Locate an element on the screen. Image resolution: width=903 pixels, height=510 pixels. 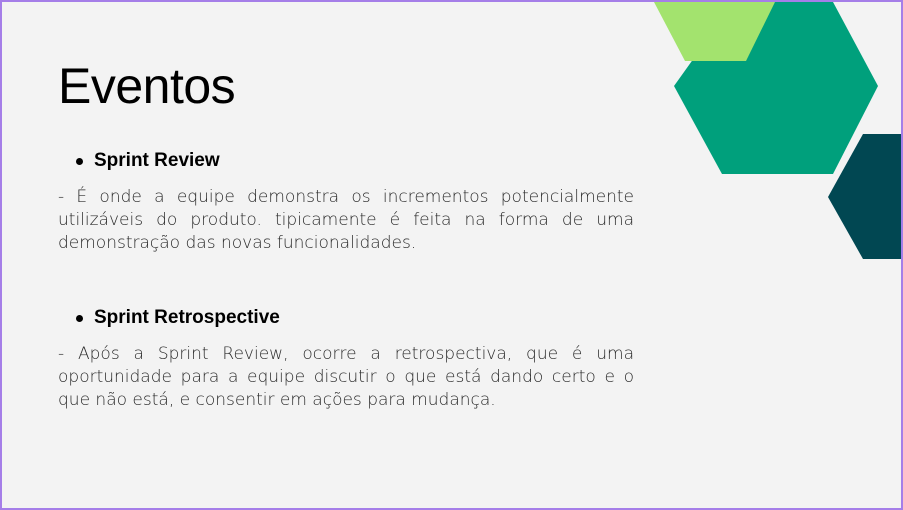
slide-title: Eventos is located at coordinates (147, 86).